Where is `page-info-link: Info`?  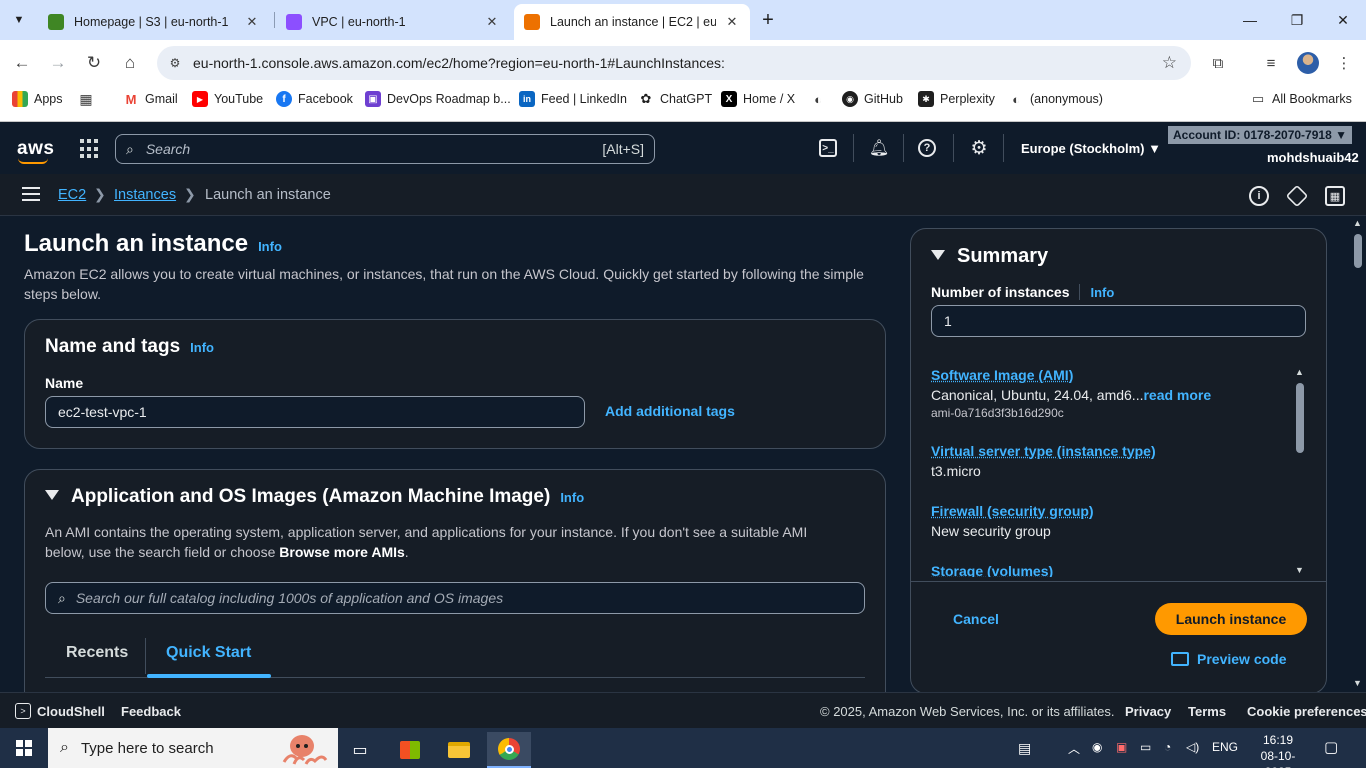 page-info-link: Info is located at coordinates (270, 246).